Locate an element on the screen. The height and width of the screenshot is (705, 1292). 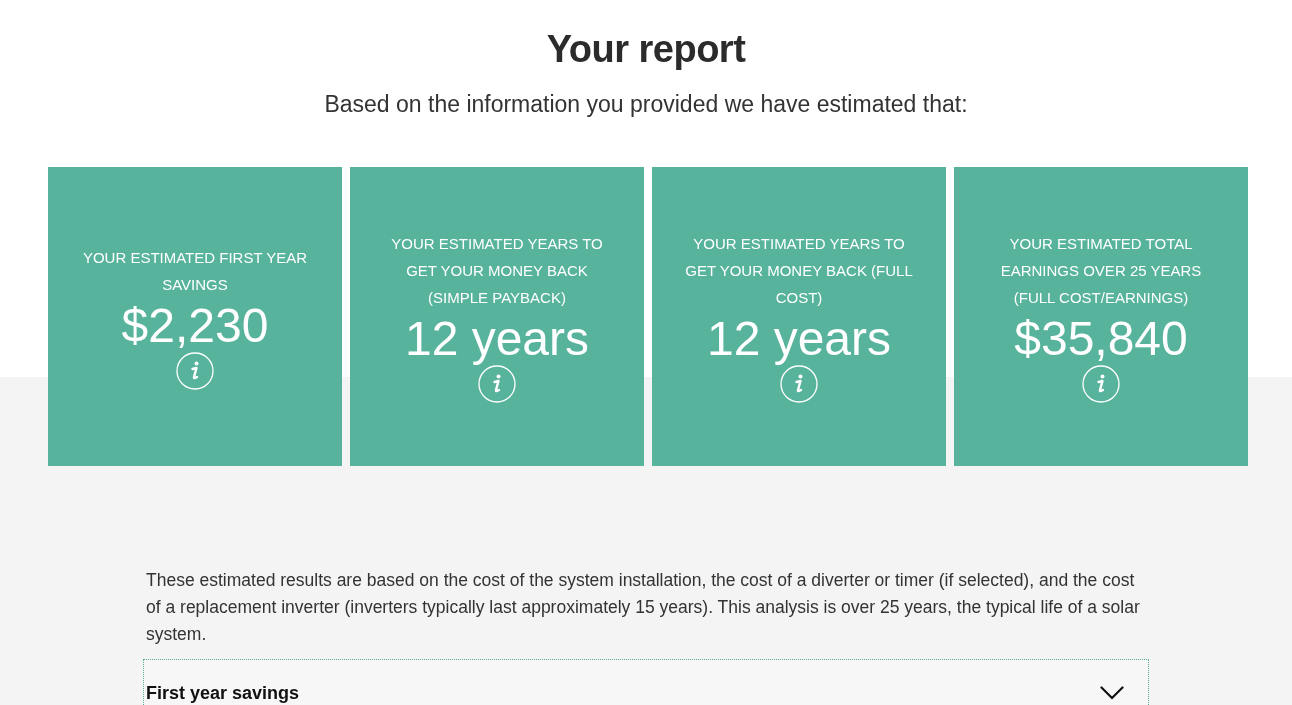
page-title: Your report is located at coordinates (646, 49).